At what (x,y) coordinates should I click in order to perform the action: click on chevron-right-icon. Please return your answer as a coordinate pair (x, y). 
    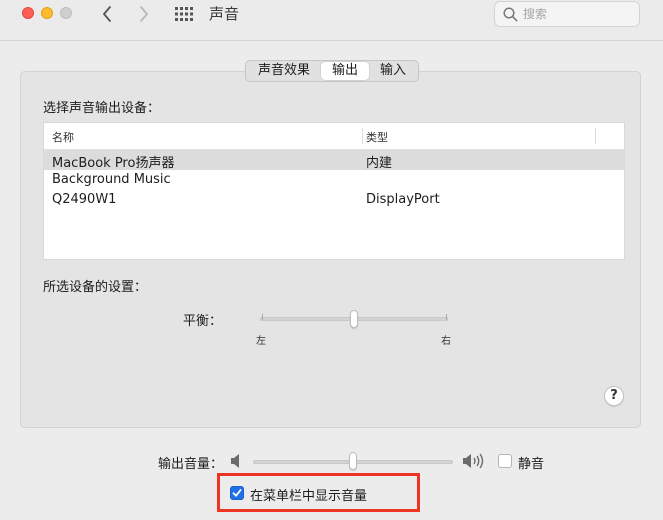
    Looking at the image, I should click on (144, 14).